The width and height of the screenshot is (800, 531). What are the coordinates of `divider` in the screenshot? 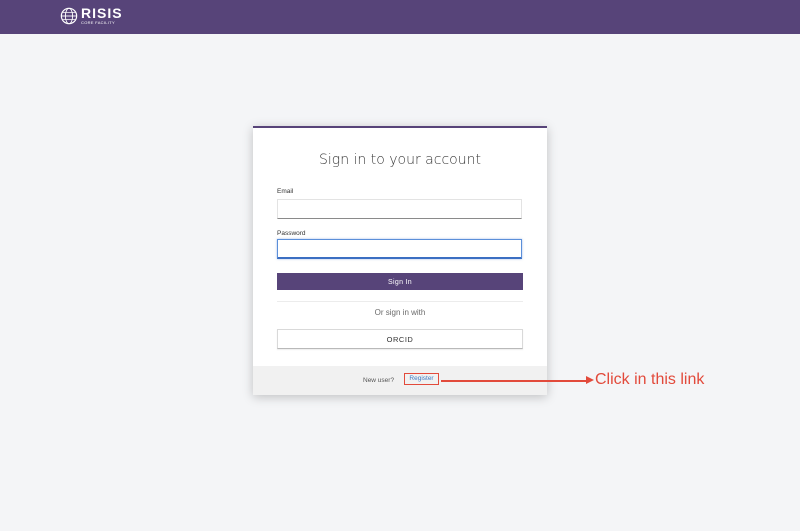 It's located at (400, 301).